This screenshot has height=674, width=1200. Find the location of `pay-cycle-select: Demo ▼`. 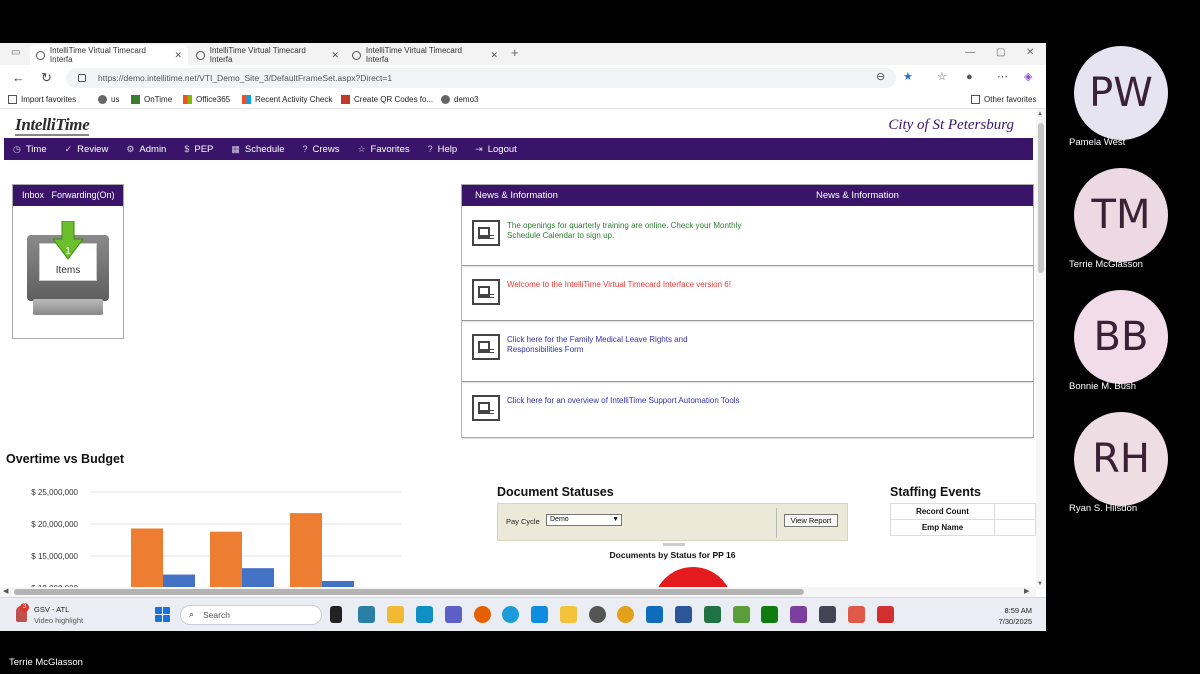

pay-cycle-select: Demo ▼ is located at coordinates (584, 520).